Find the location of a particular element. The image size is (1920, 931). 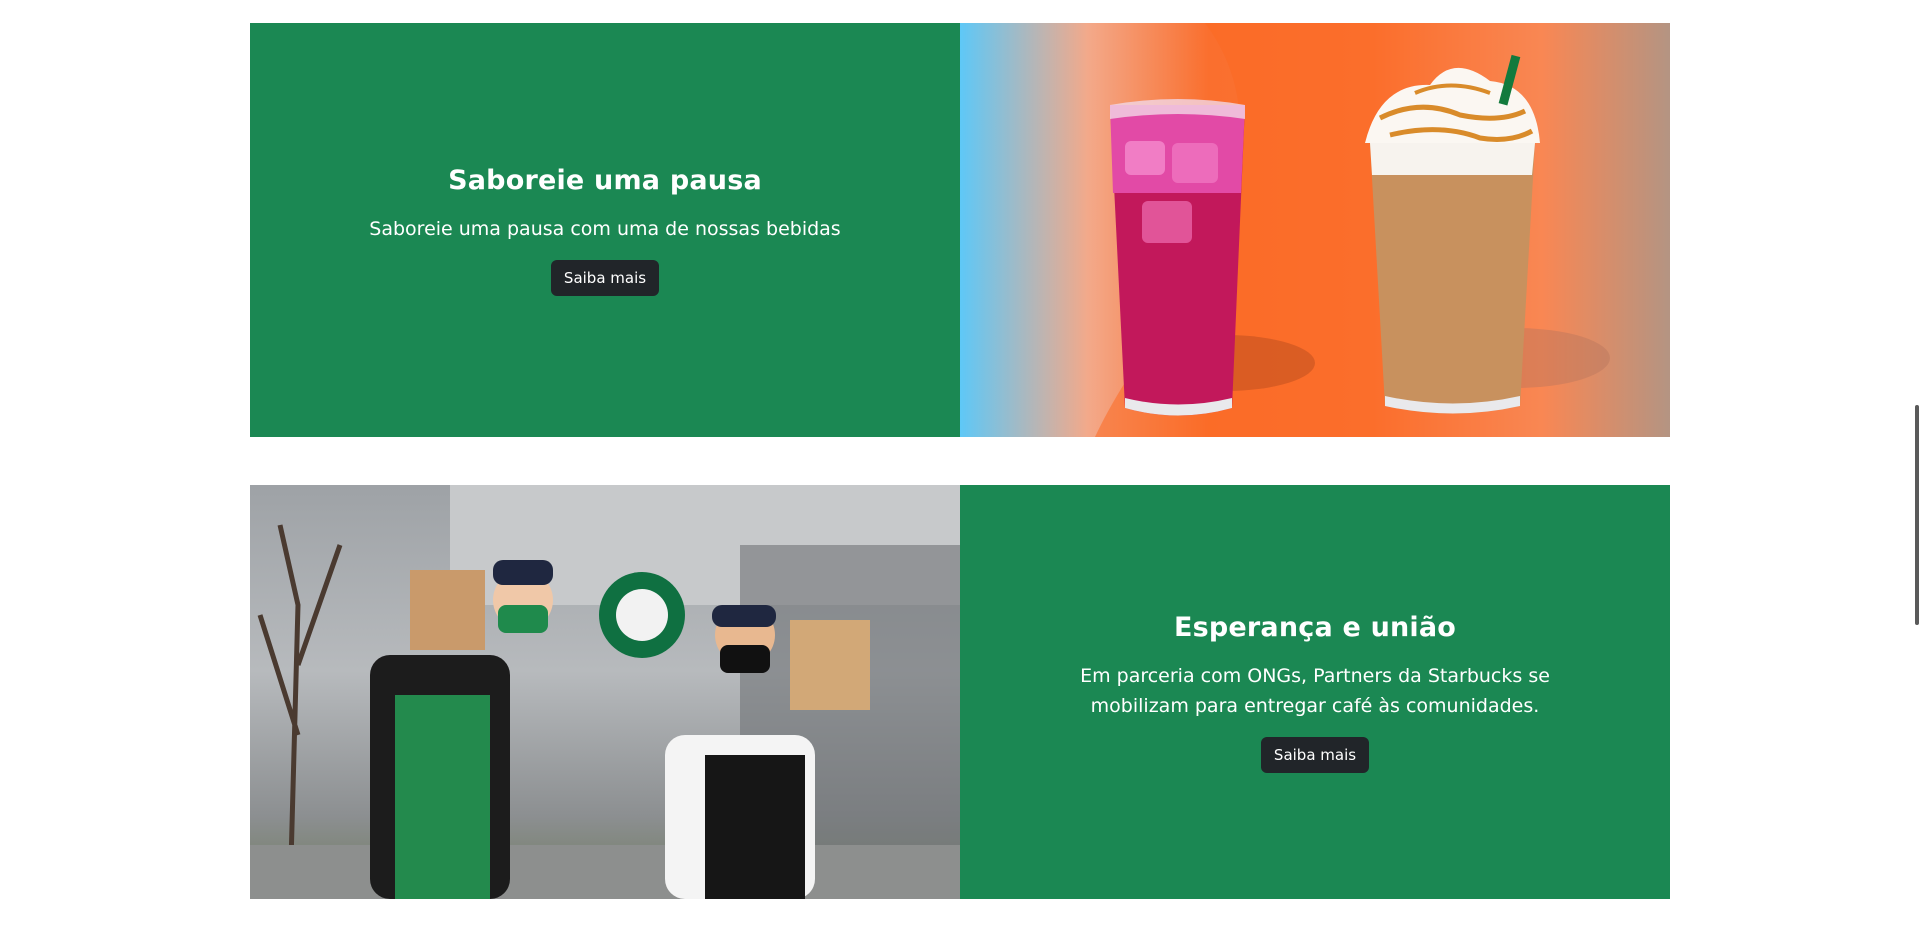

scrollbar is located at coordinates (1916, 465).